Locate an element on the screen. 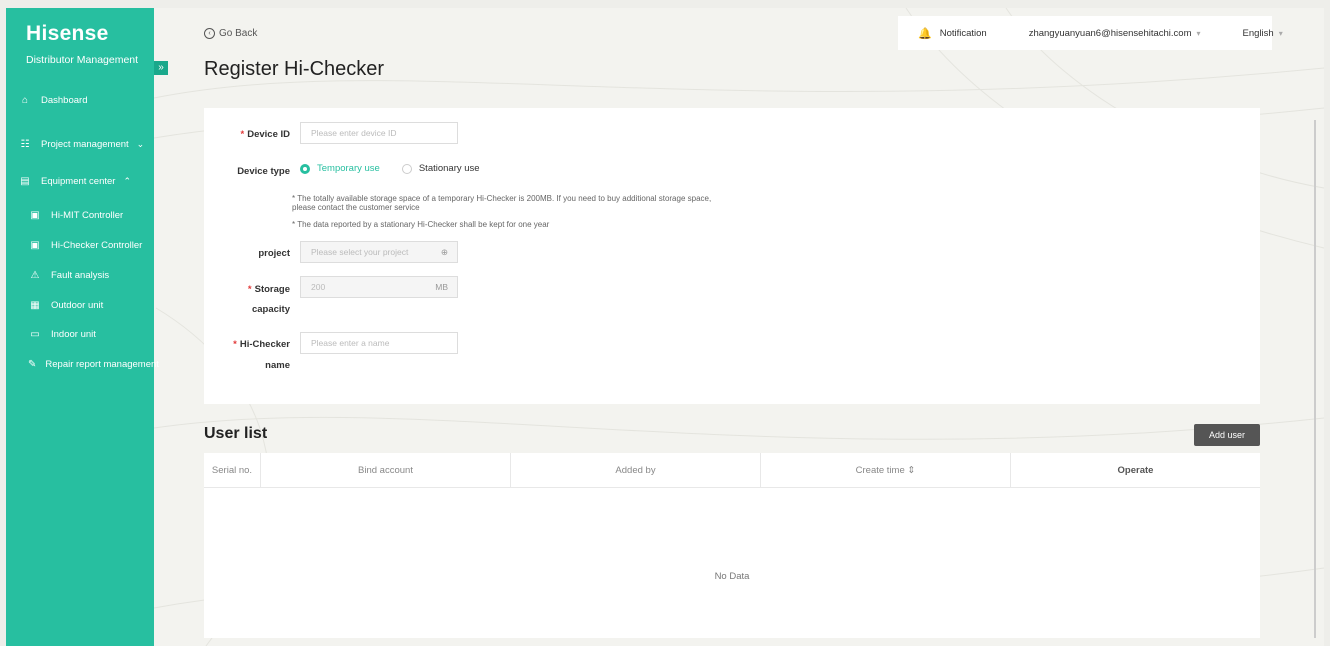 Image resolution: width=1330 pixels, height=646 pixels. outdoor-unit-icon: ▦ is located at coordinates (35, 305).